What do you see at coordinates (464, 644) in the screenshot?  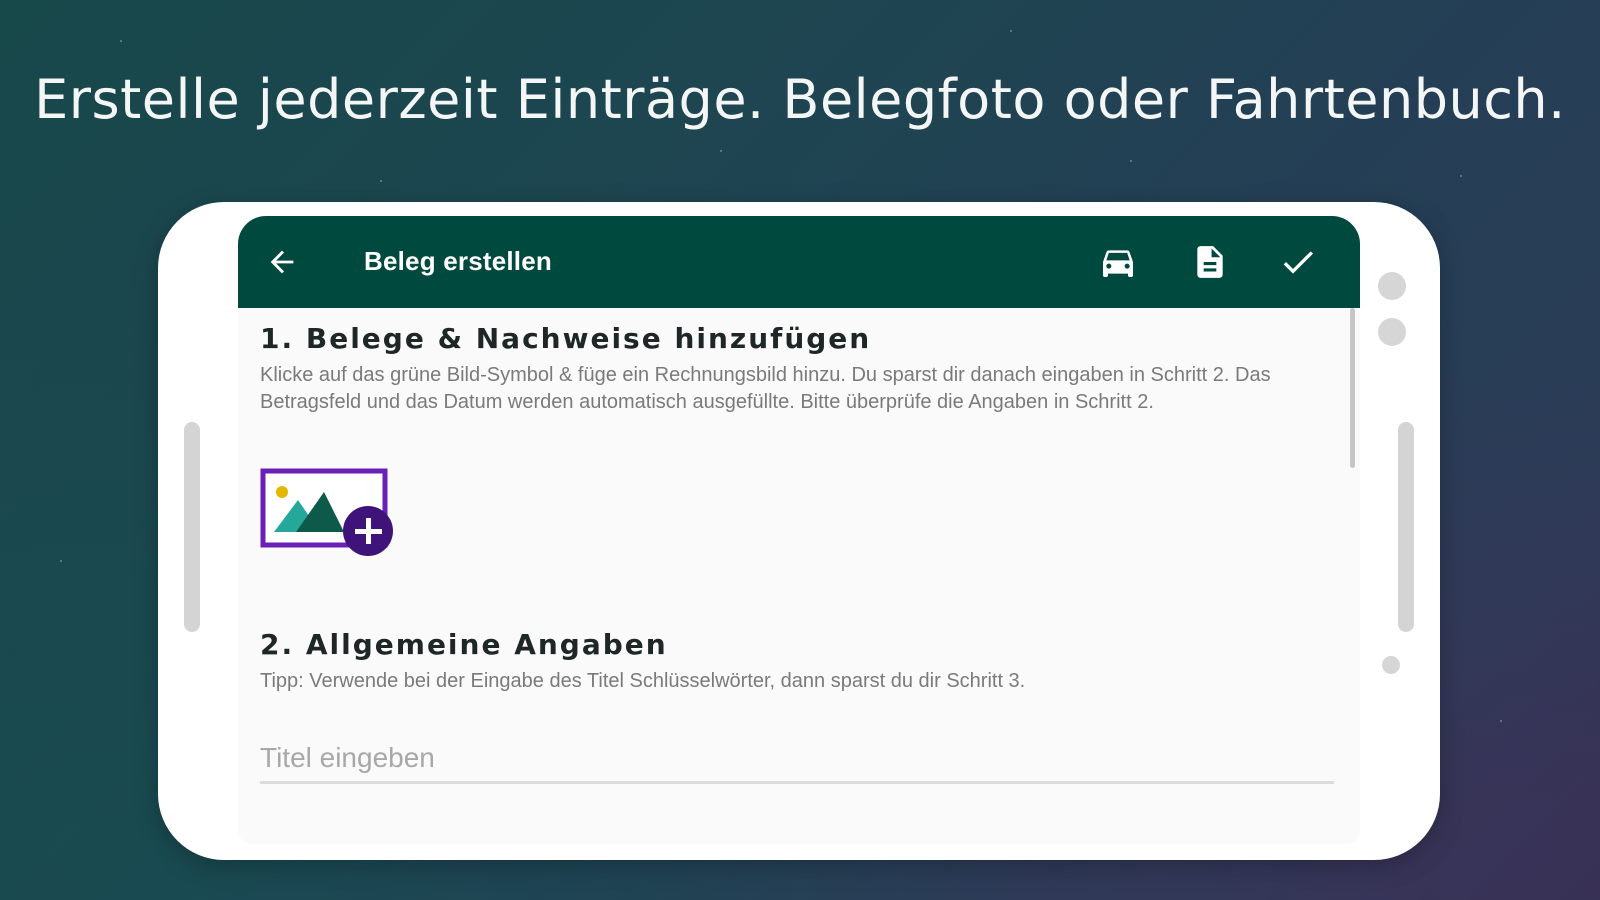 I see `section-2-title: 2. Allgemeine Angaben` at bounding box center [464, 644].